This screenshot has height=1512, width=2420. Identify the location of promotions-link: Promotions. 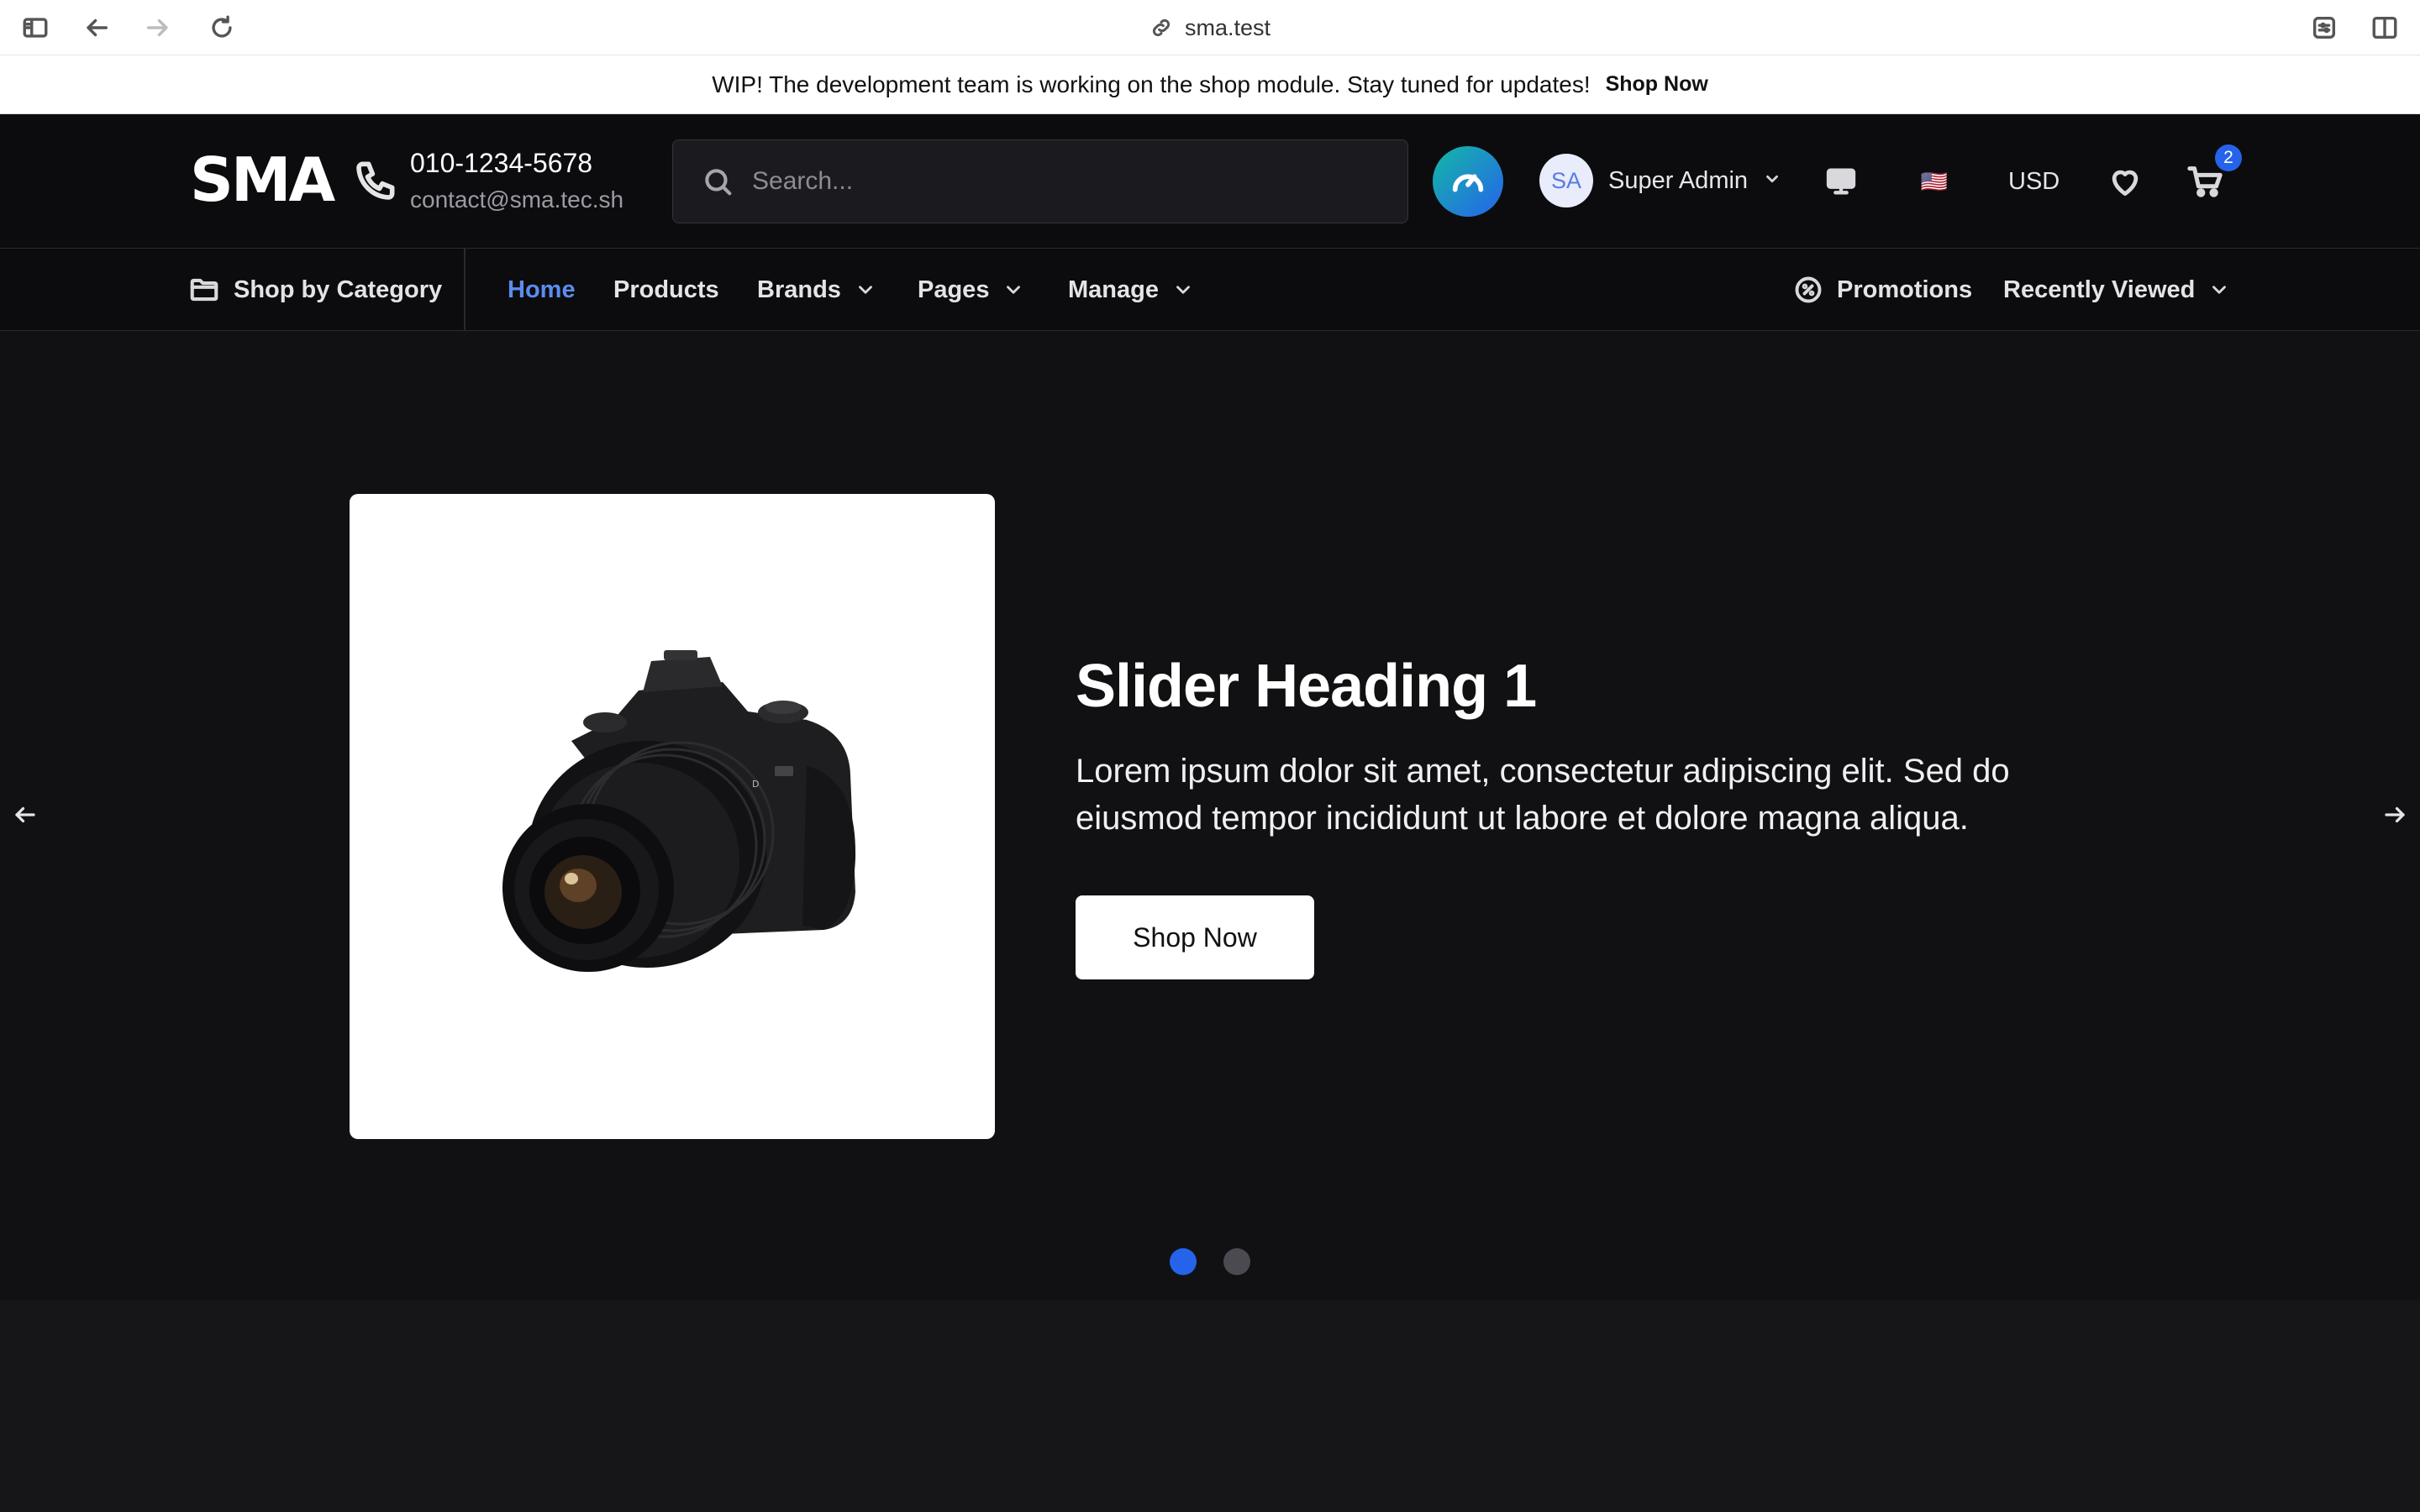
(1882, 290).